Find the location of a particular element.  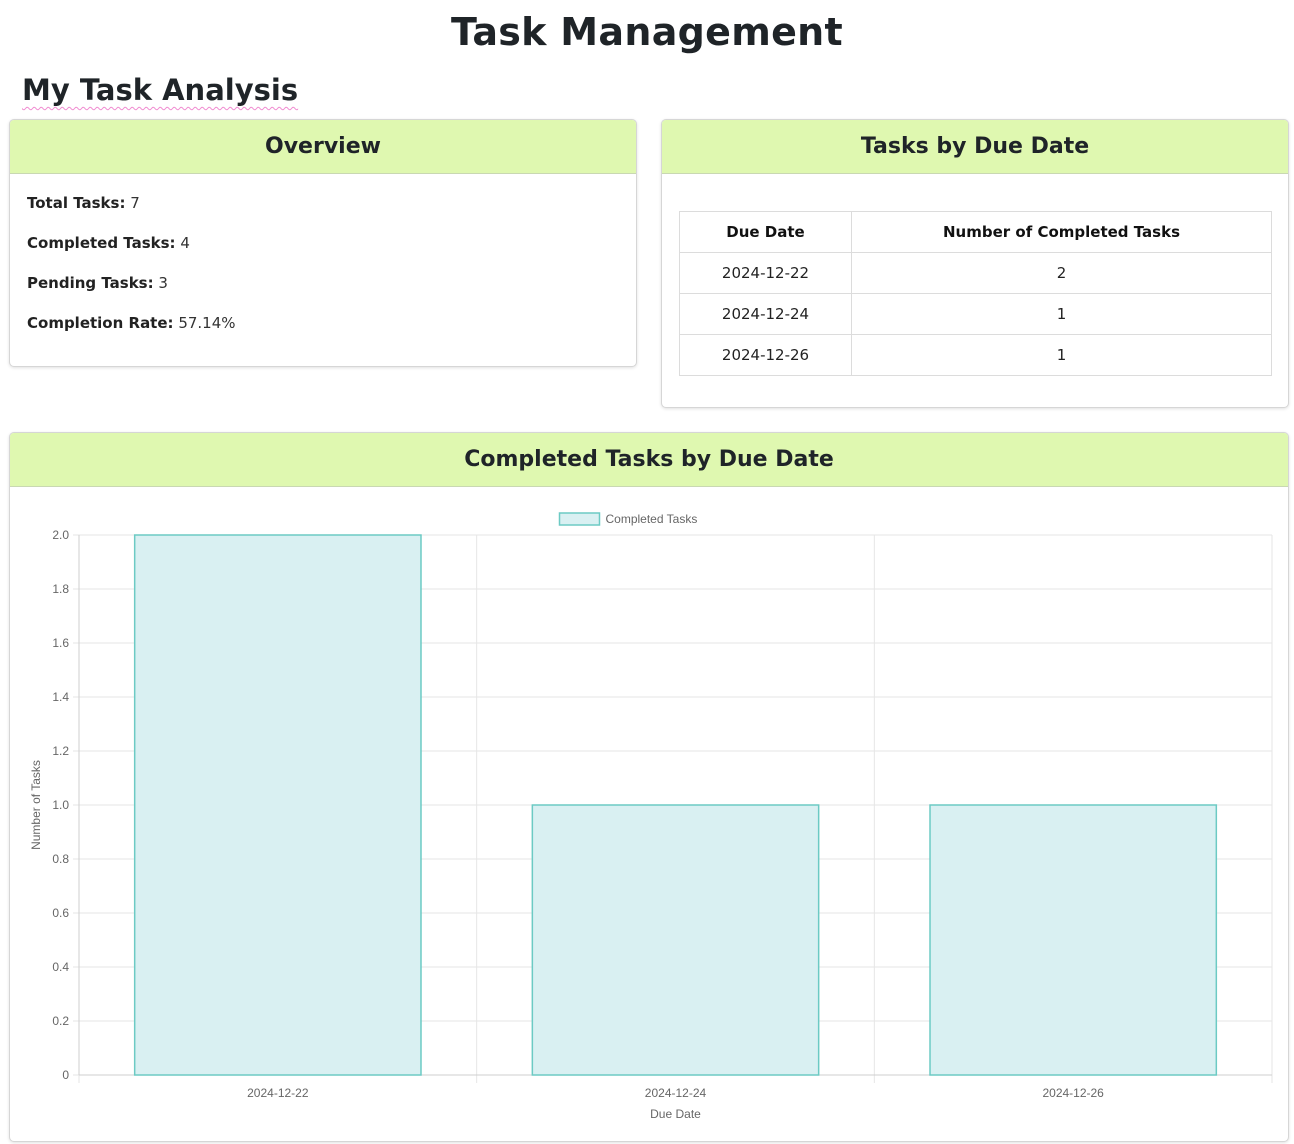

y-tick-label: 1.2 is located at coordinates (60, 751).